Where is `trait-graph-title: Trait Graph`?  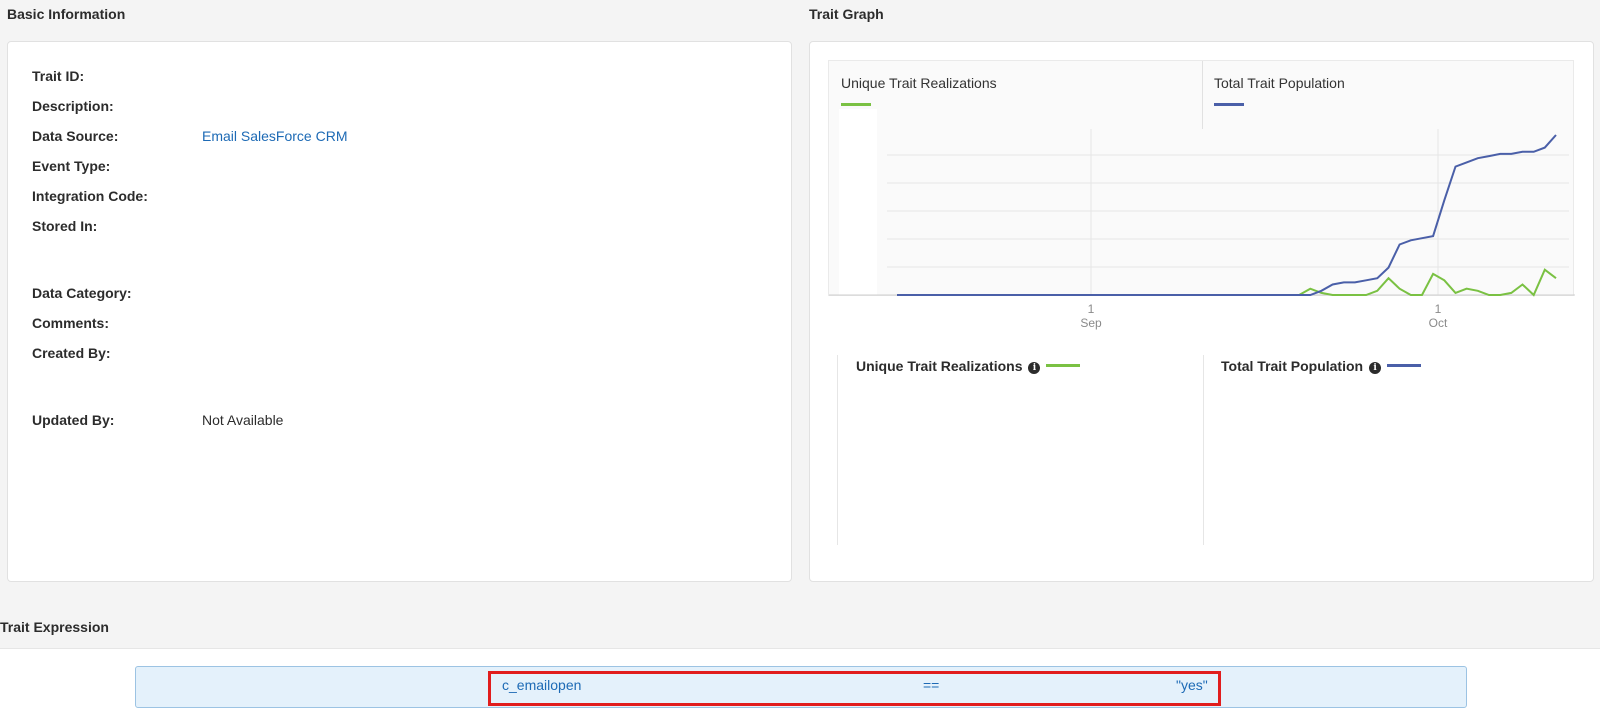 trait-graph-title: Trait Graph is located at coordinates (846, 14).